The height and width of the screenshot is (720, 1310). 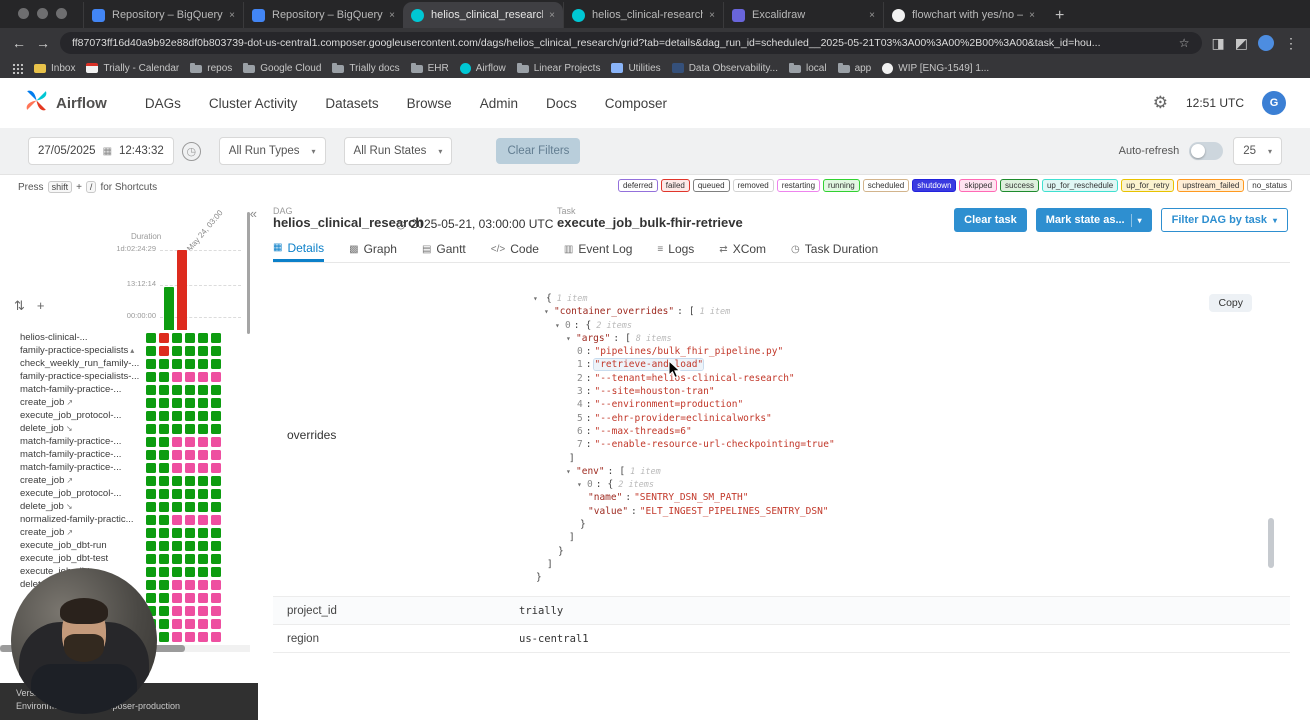 What do you see at coordinates (538, 151) in the screenshot?
I see `clear-filters-button: Clear Filters` at bounding box center [538, 151].